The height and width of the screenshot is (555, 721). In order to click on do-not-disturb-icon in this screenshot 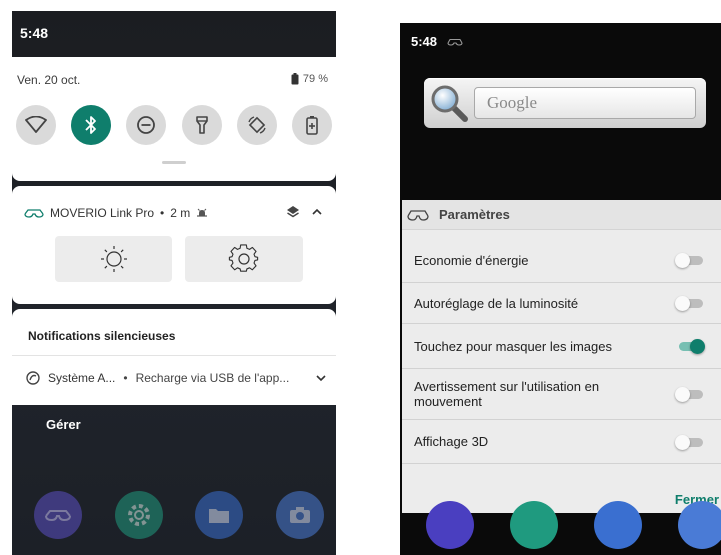, I will do `click(146, 125)`.